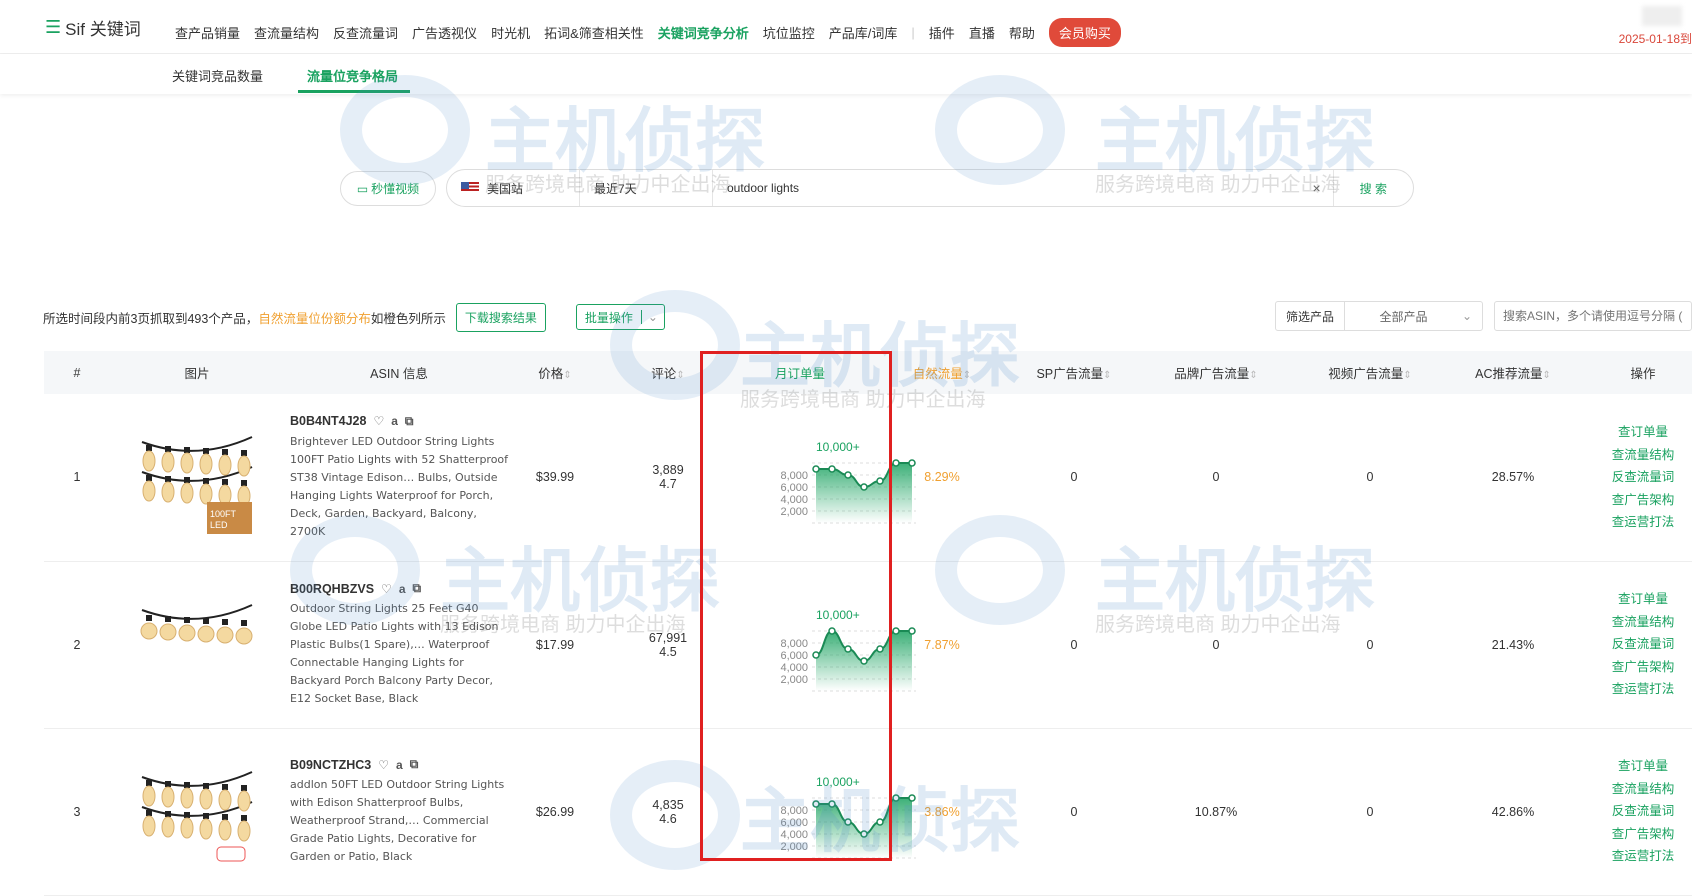  What do you see at coordinates (365, 32) in the screenshot?
I see `nav-item: 反查流量词` at bounding box center [365, 32].